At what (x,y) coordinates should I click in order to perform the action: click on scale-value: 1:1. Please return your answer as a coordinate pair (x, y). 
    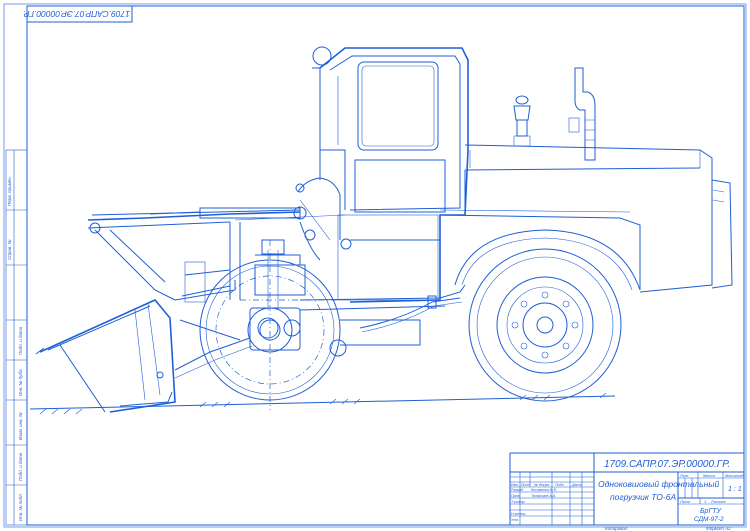
    Looking at the image, I should click on (736, 489).